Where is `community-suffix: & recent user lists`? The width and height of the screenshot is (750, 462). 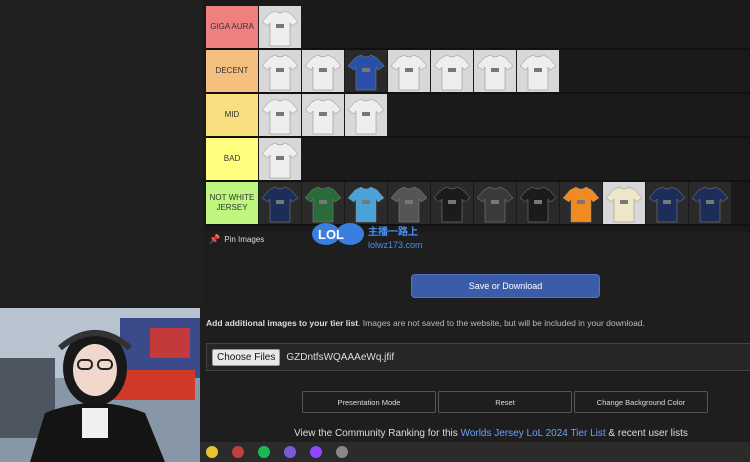 community-suffix: & recent user lists is located at coordinates (648, 433).